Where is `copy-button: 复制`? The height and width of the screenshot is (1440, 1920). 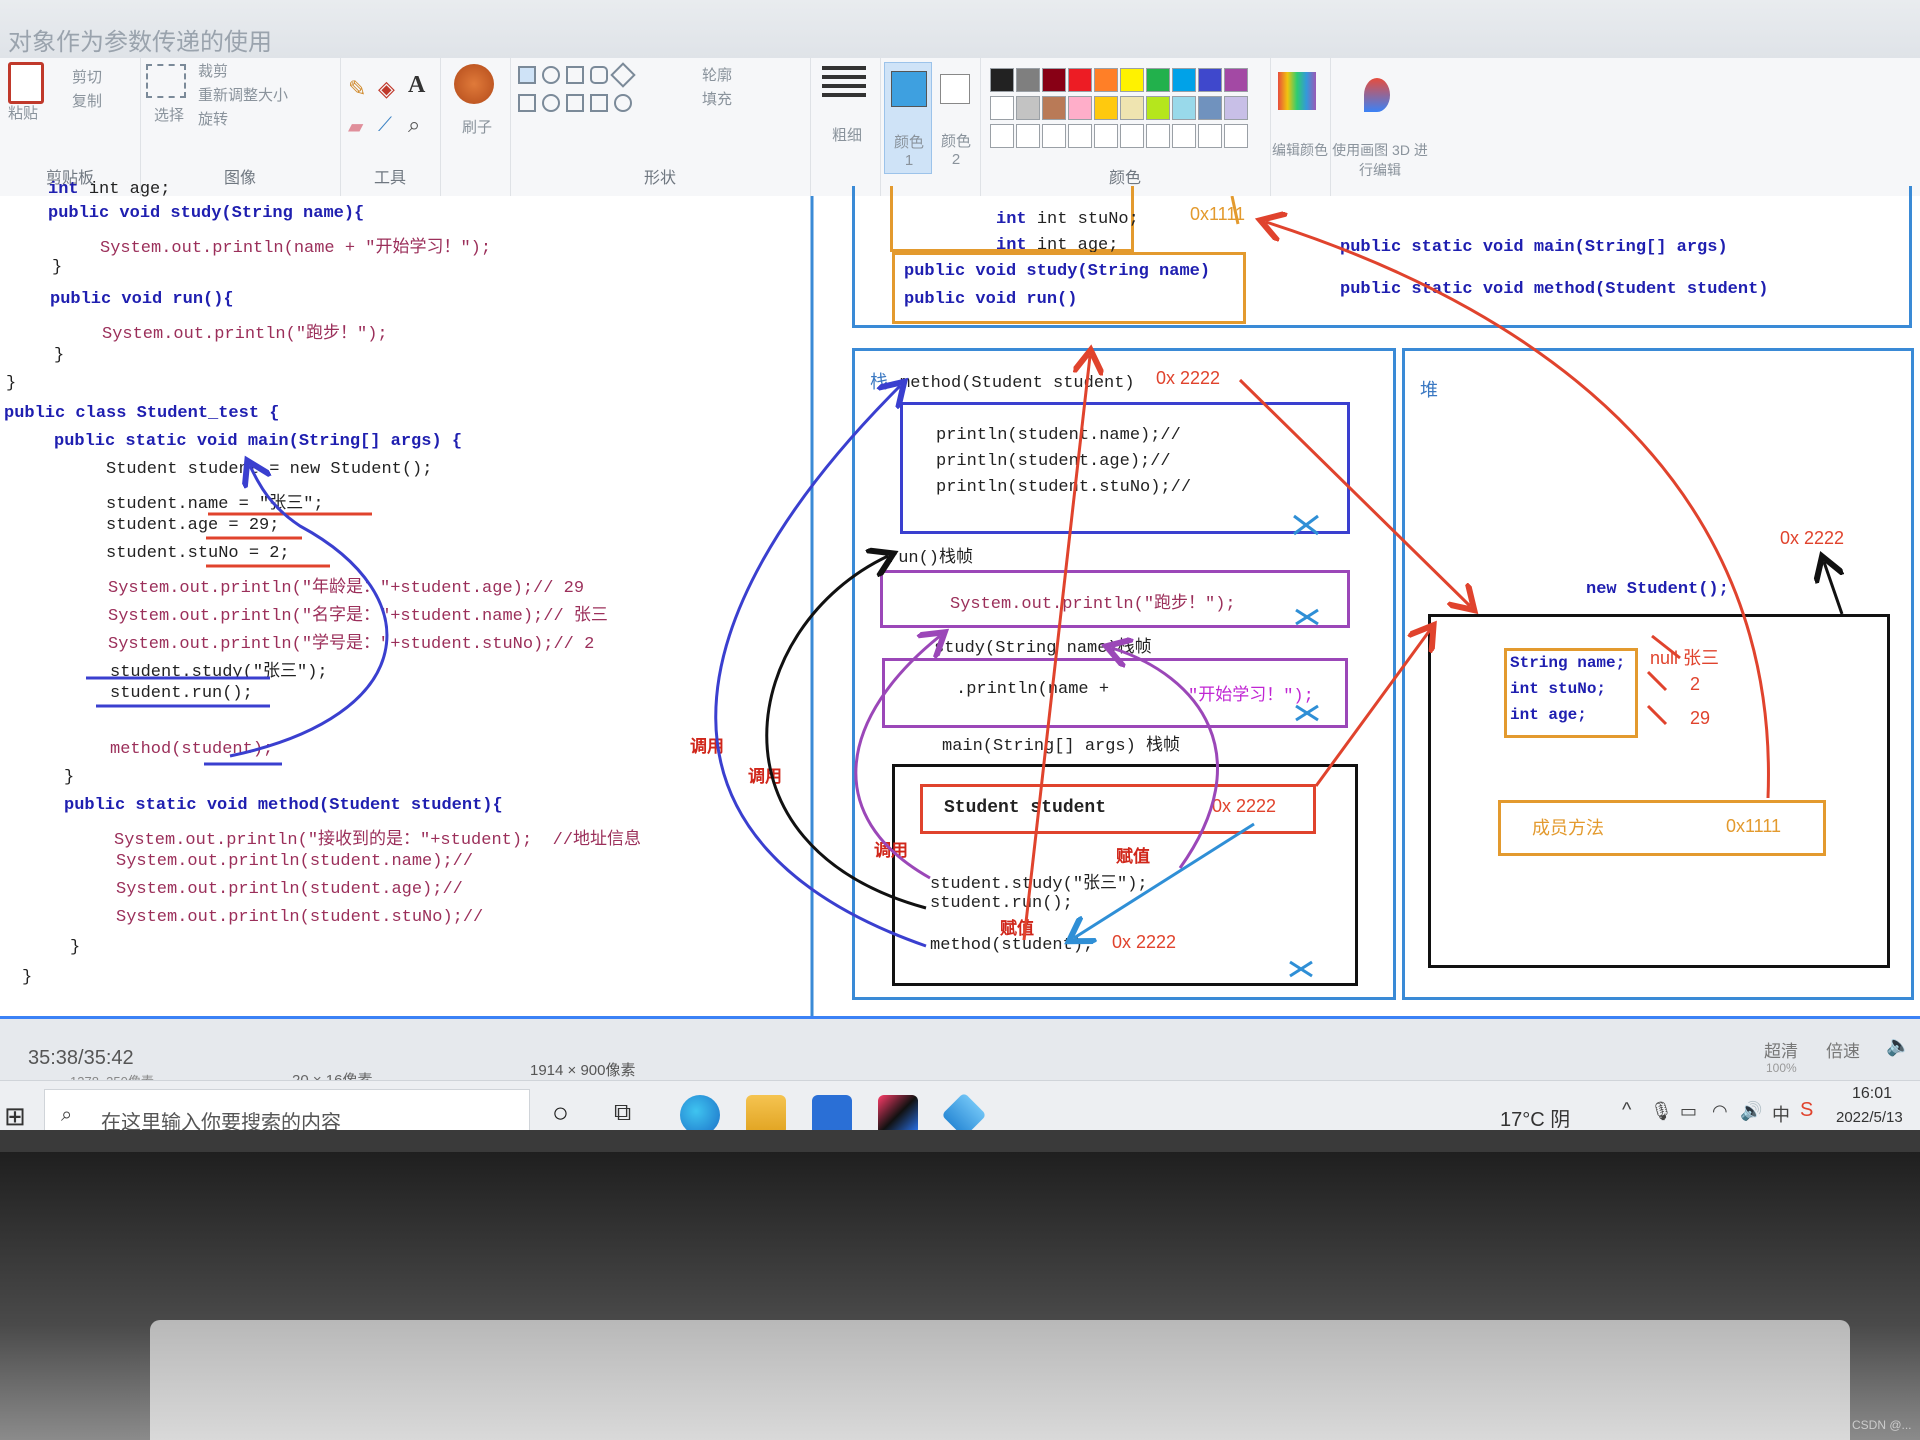
copy-button: 复制 is located at coordinates (87, 100).